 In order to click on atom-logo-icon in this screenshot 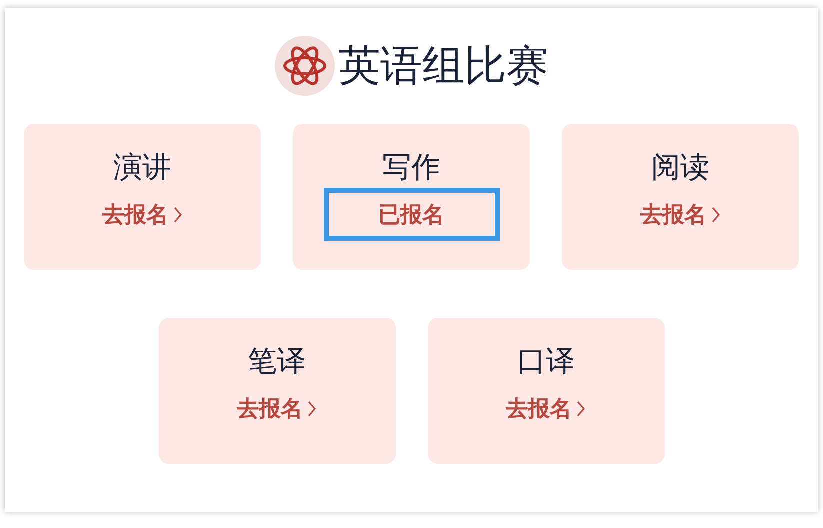, I will do `click(304, 66)`.